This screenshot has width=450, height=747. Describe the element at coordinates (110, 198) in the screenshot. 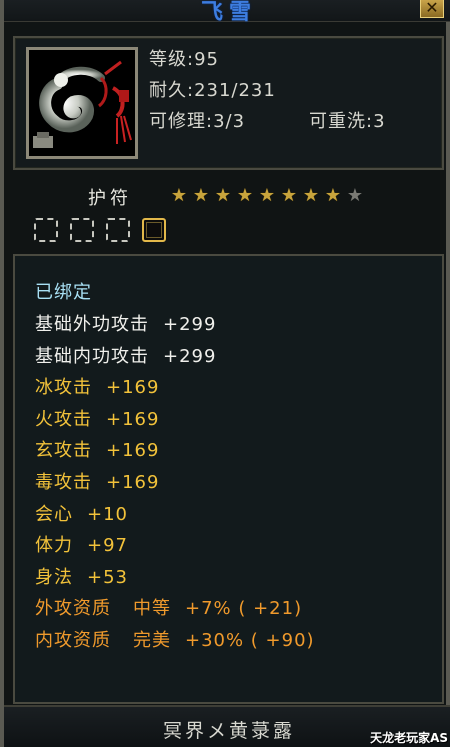

I see `amulet-label: 护符` at that location.